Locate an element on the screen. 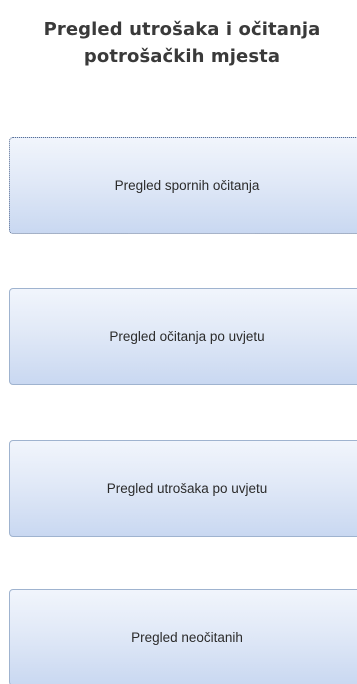 This screenshot has width=357, height=684. consumption-by-condition-button-label: Pregled utrošaka po uvjetu is located at coordinates (187, 488).